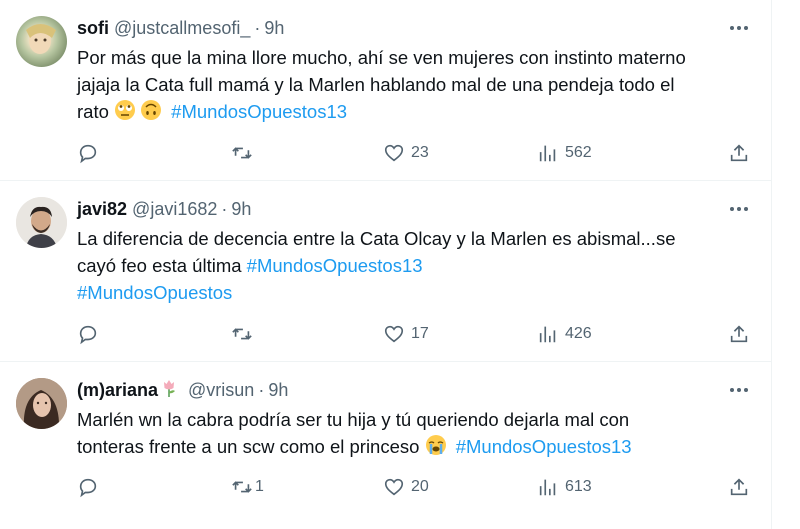 The height and width of the screenshot is (529, 800). I want to click on user-handle: @javi1682, so click(174, 209).